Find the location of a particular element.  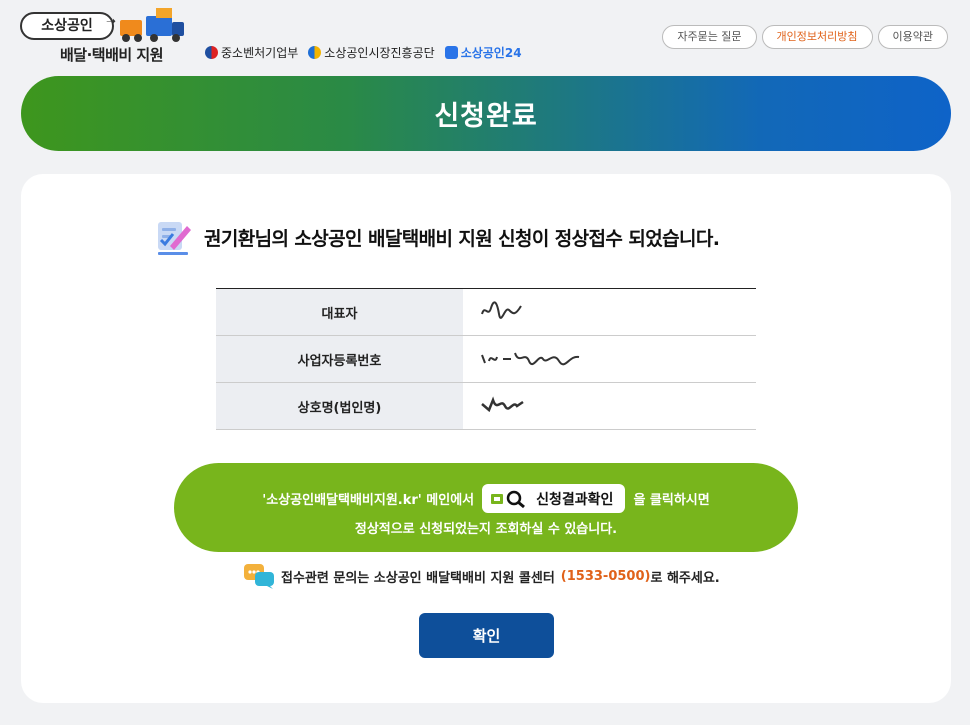

logo-pill: 소상공인 is located at coordinates (67, 26).